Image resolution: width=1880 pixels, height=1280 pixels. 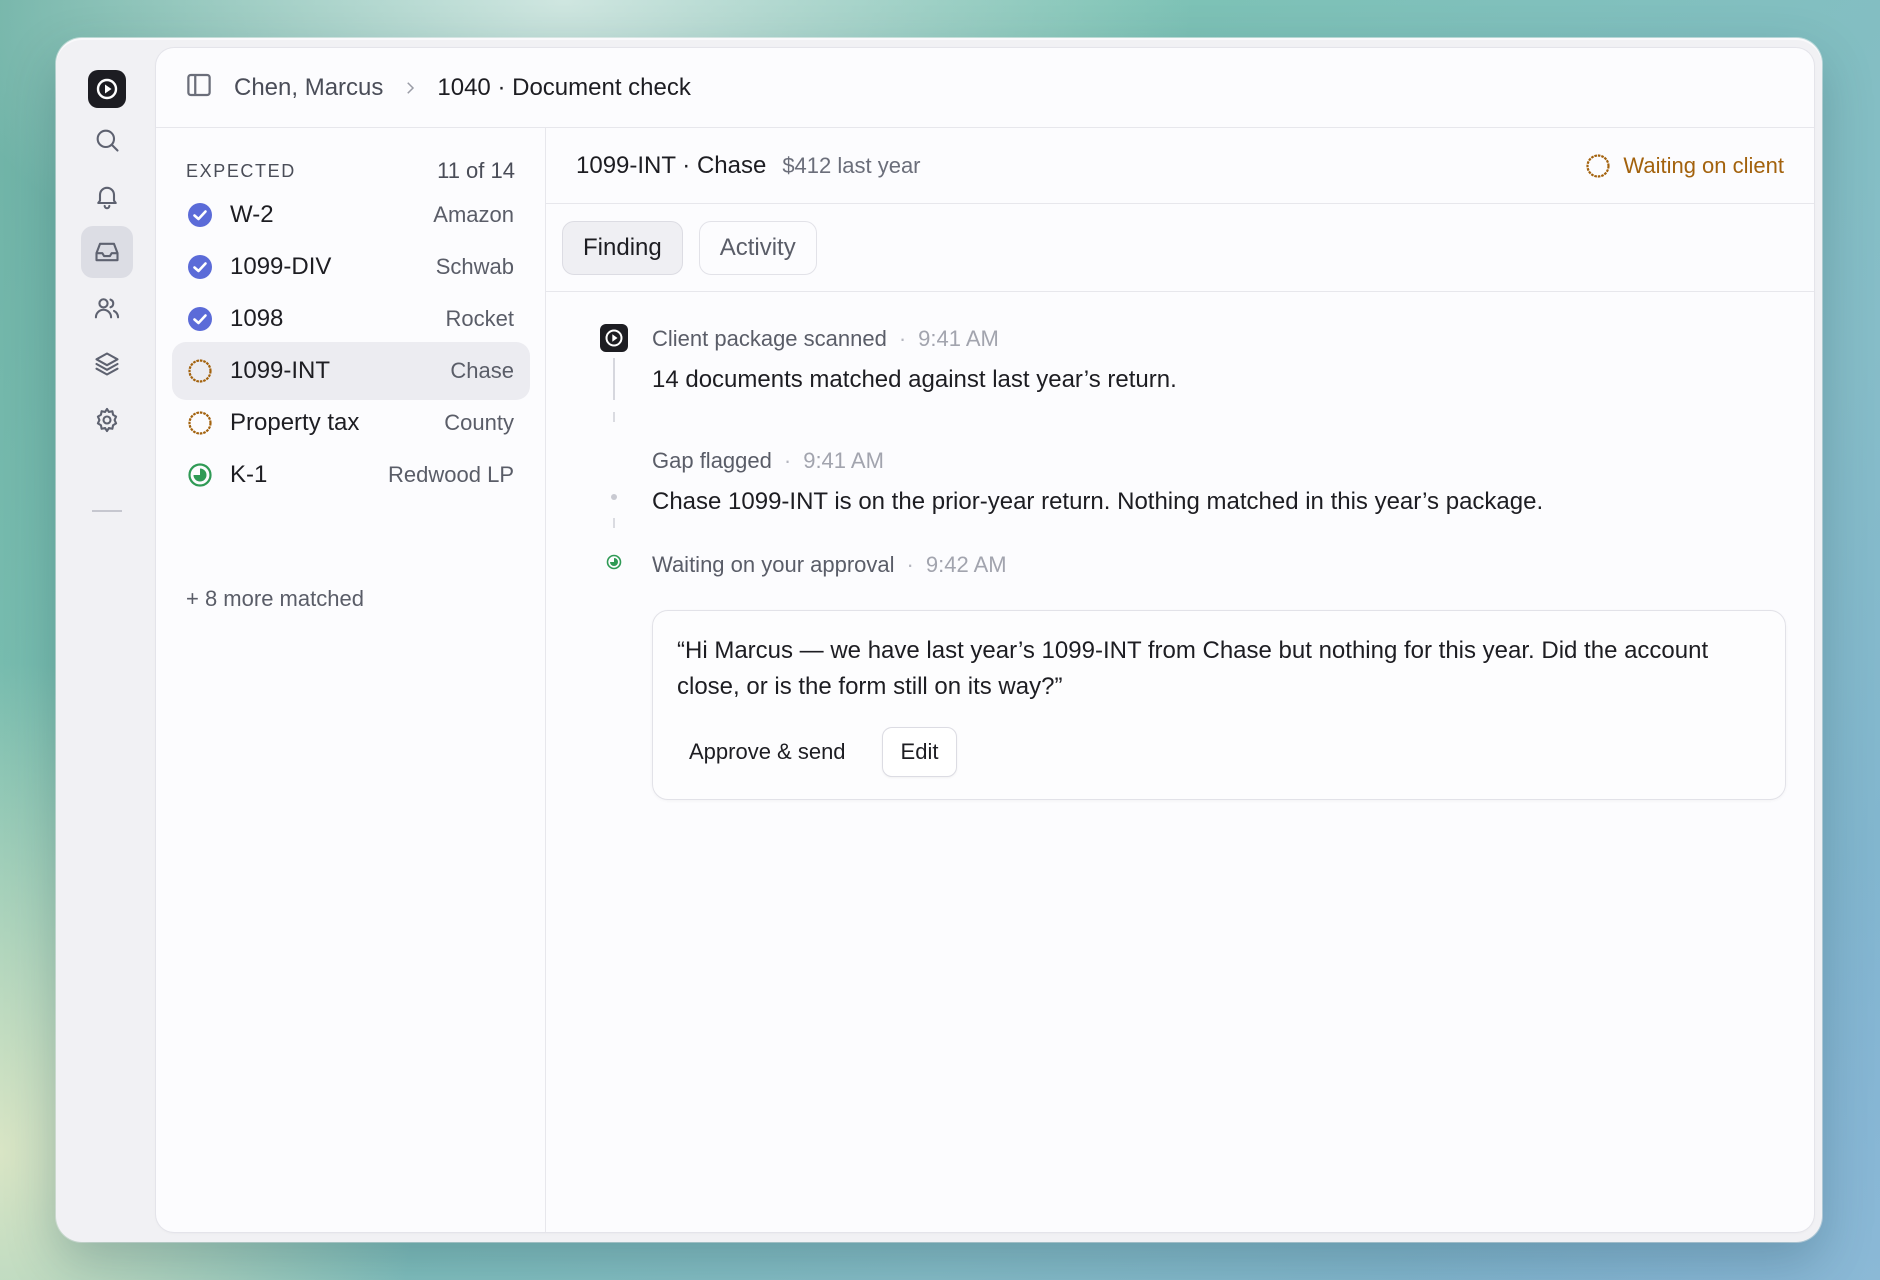 I want to click on rail-settings-button, so click(x=107, y=420).